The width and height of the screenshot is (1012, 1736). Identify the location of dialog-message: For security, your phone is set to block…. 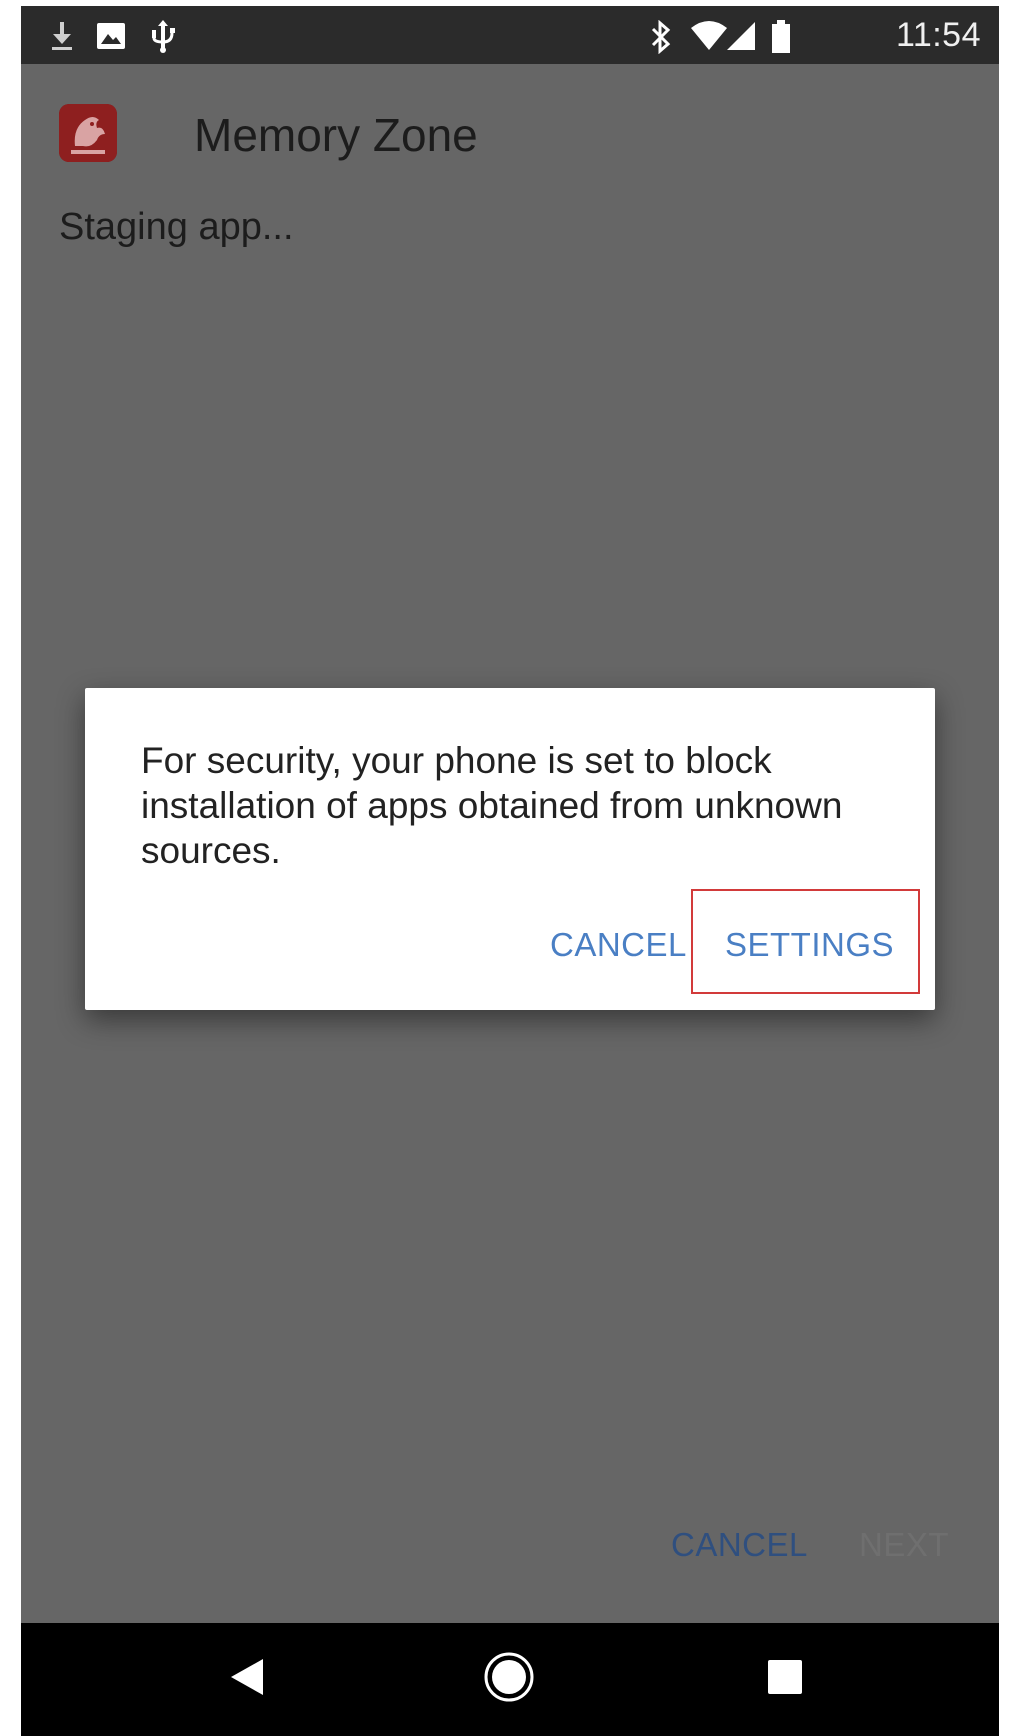
(492, 805).